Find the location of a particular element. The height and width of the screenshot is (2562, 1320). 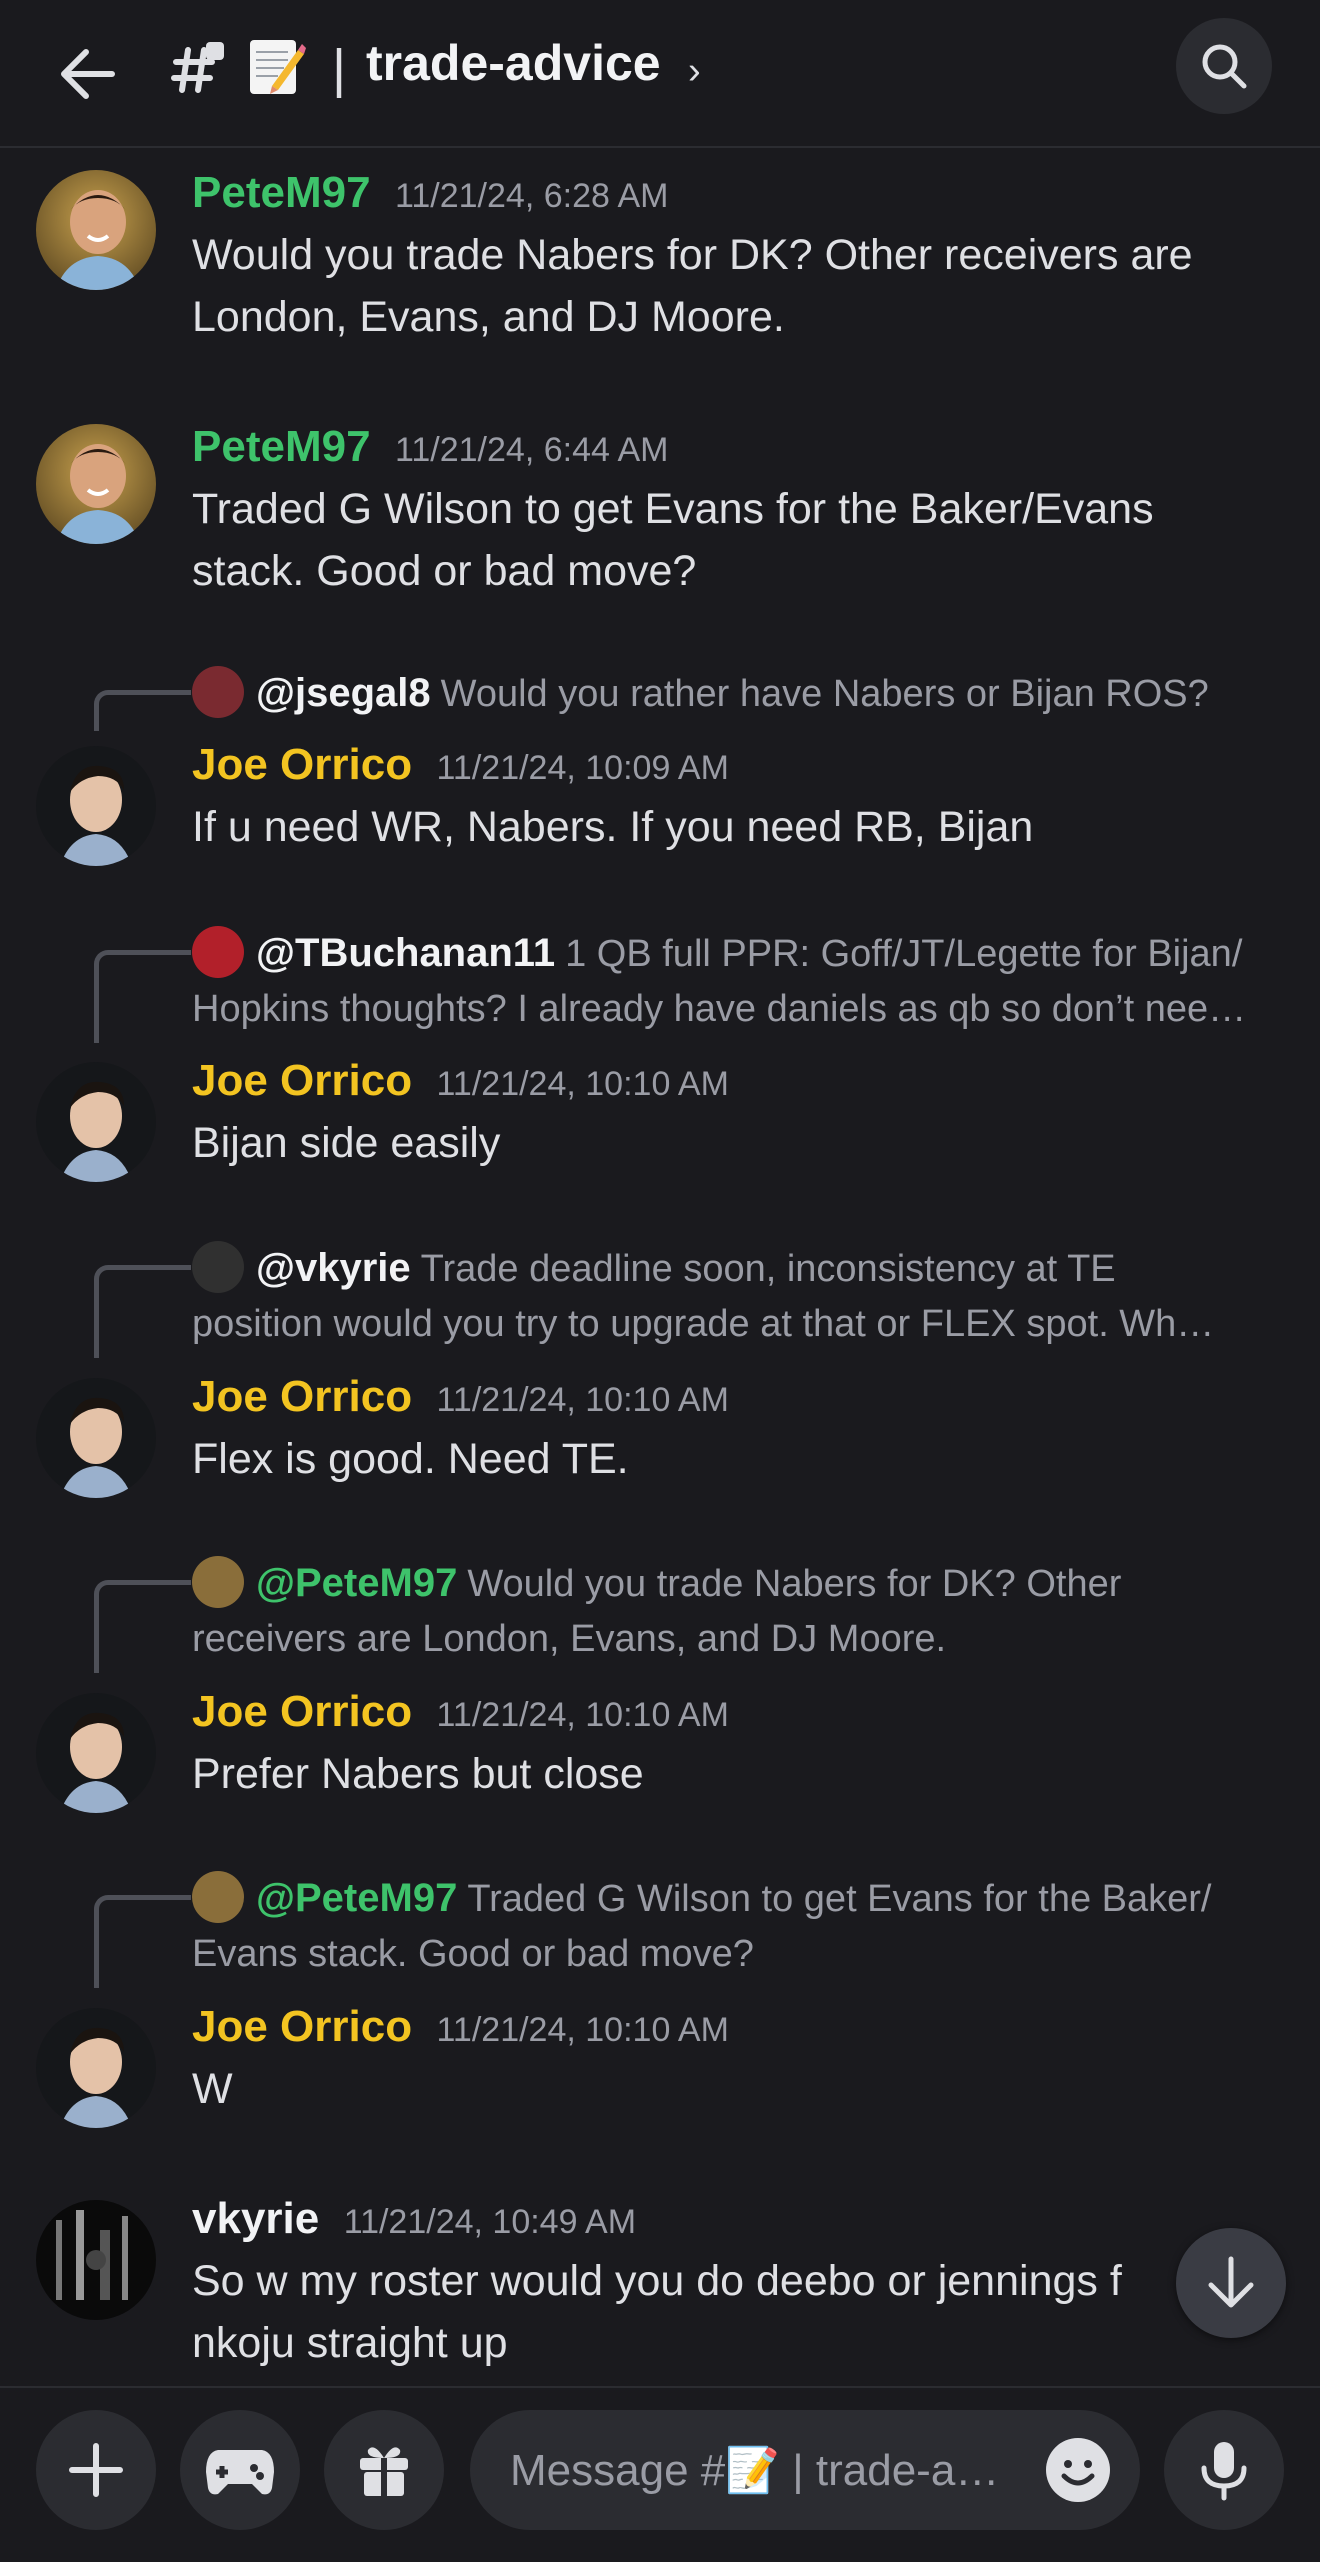

add-attachment-button is located at coordinates (96, 2470).